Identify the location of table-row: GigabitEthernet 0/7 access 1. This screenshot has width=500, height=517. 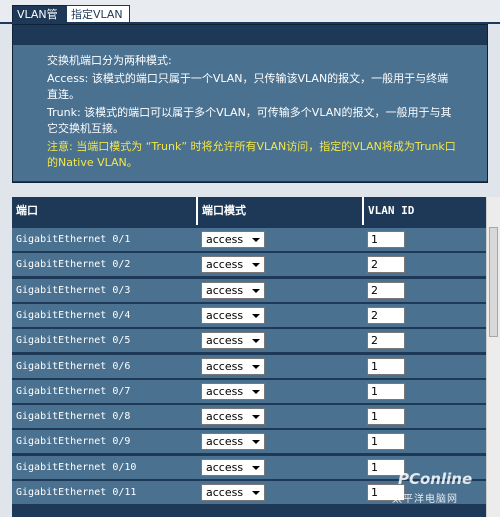
(250, 391).